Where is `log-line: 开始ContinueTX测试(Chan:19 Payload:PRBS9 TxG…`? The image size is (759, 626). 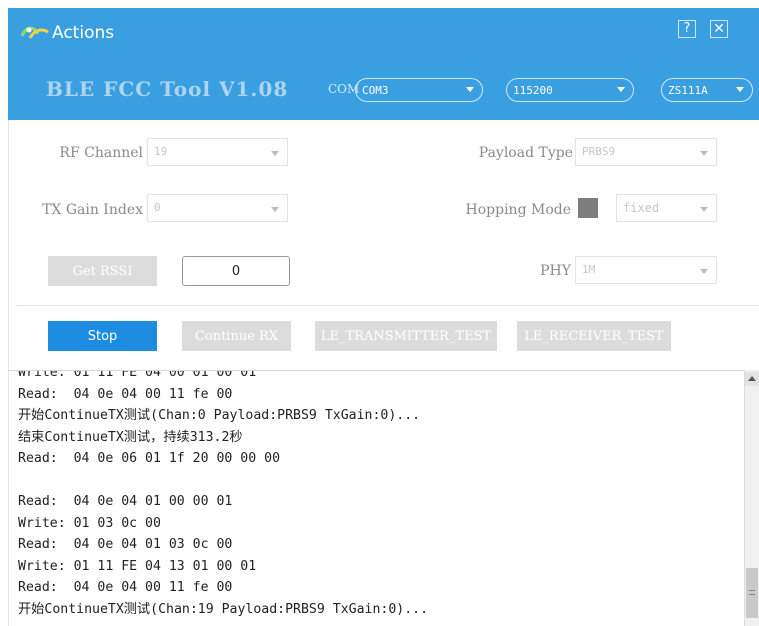
log-line: 开始ContinueTX测试(Chan:19 Payload:PRBS9 TxG… is located at coordinates (223, 609).